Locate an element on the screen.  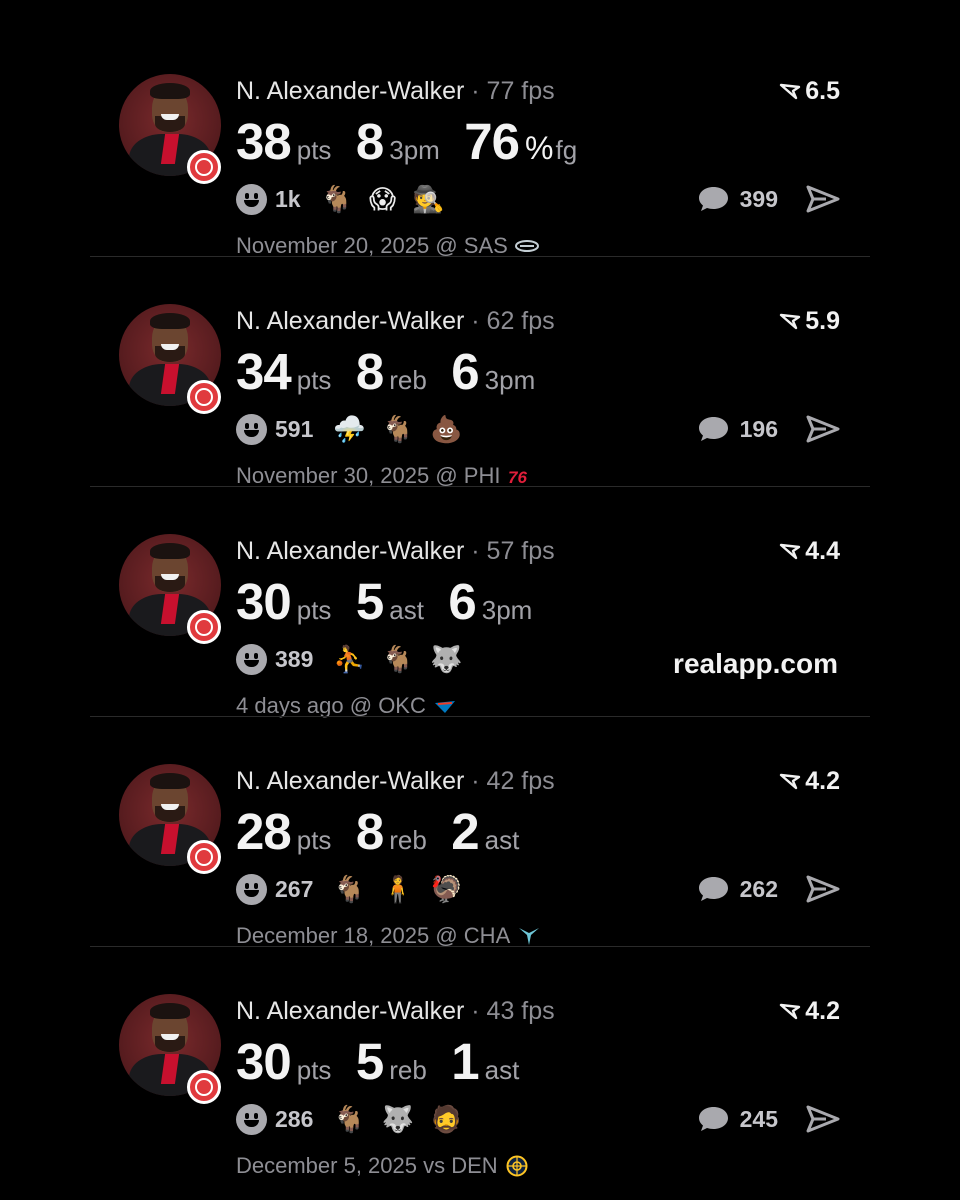
fantasy-points: · 43 fps is located at coordinates (513, 1011).